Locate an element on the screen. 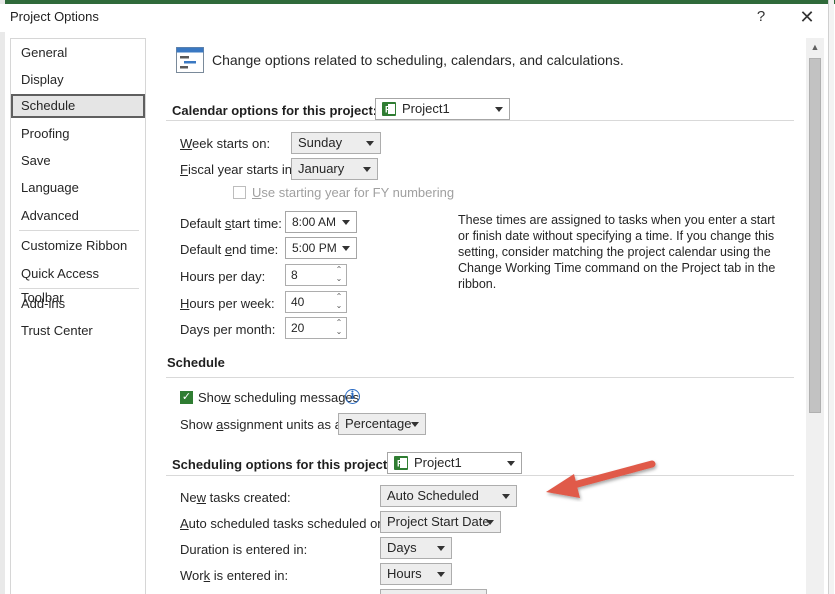  days-per-month-label: Days per month: is located at coordinates (228, 329).